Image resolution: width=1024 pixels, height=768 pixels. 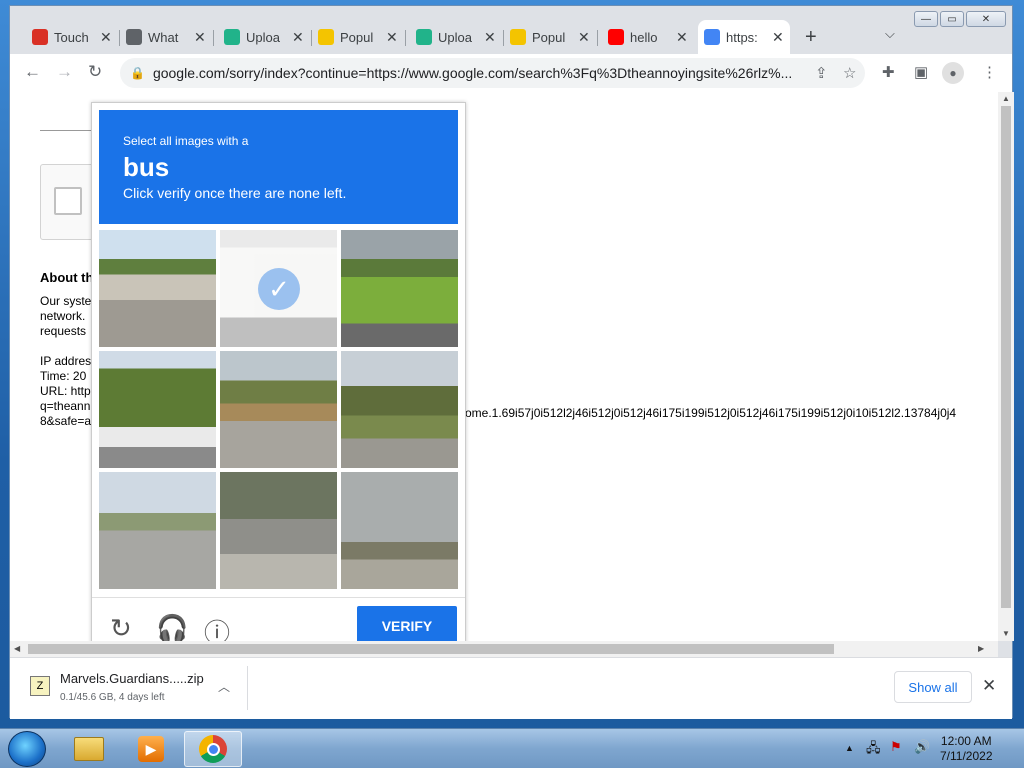 What do you see at coordinates (966, 749) in the screenshot?
I see `clock: 12:00 AM 7/11/2022` at bounding box center [966, 749].